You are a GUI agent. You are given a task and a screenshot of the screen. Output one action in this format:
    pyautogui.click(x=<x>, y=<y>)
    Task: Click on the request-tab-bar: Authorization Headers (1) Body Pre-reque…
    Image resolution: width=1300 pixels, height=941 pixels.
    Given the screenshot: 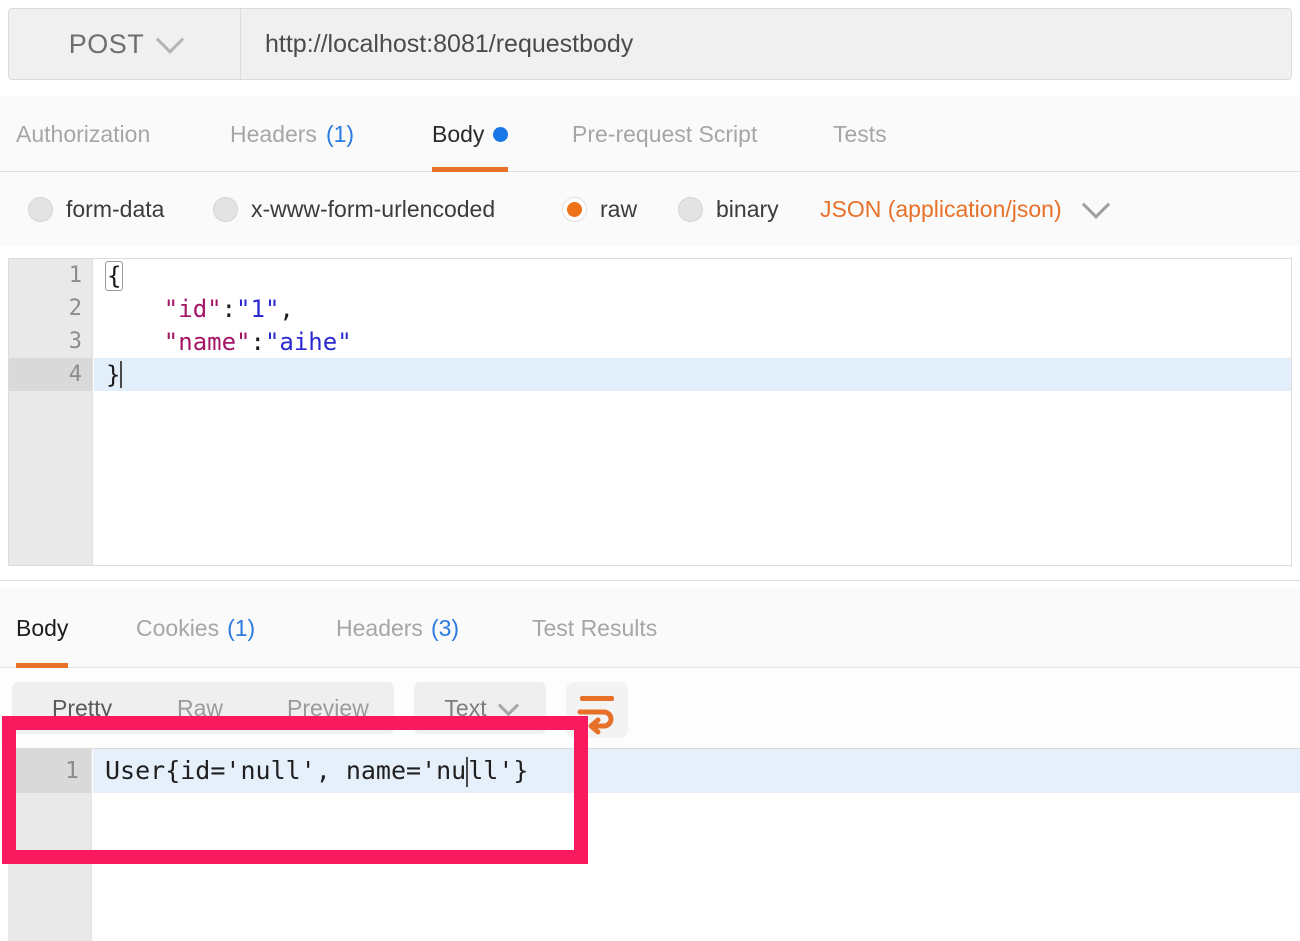 What is the action you would take?
    pyautogui.click(x=650, y=134)
    